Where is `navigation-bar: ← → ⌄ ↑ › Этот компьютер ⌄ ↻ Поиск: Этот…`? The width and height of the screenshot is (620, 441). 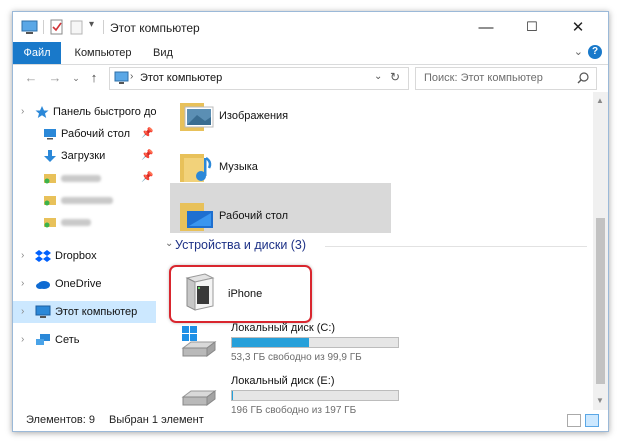 navigation-bar: ← → ⌄ ↑ › Этот компьютер ⌄ ↻ Поиск: Этот… is located at coordinates (310, 78).